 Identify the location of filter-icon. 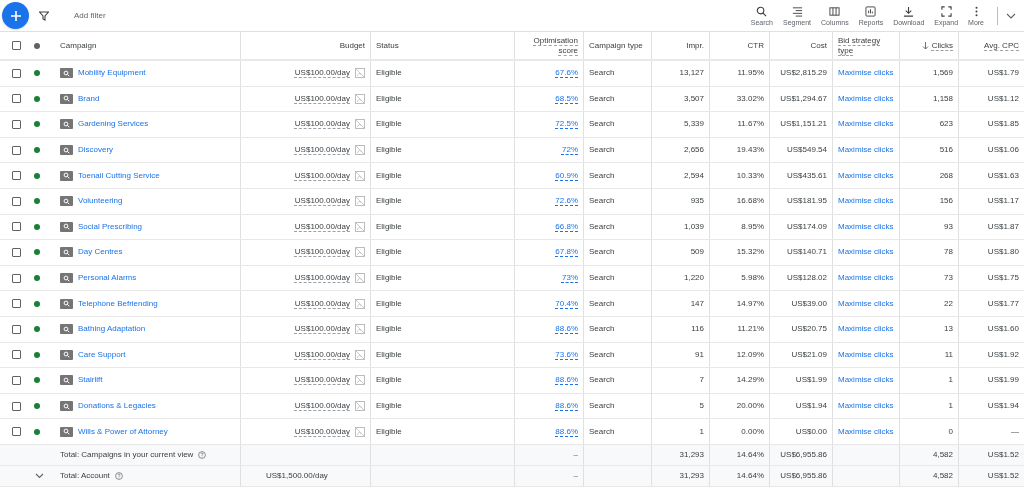
(44, 15).